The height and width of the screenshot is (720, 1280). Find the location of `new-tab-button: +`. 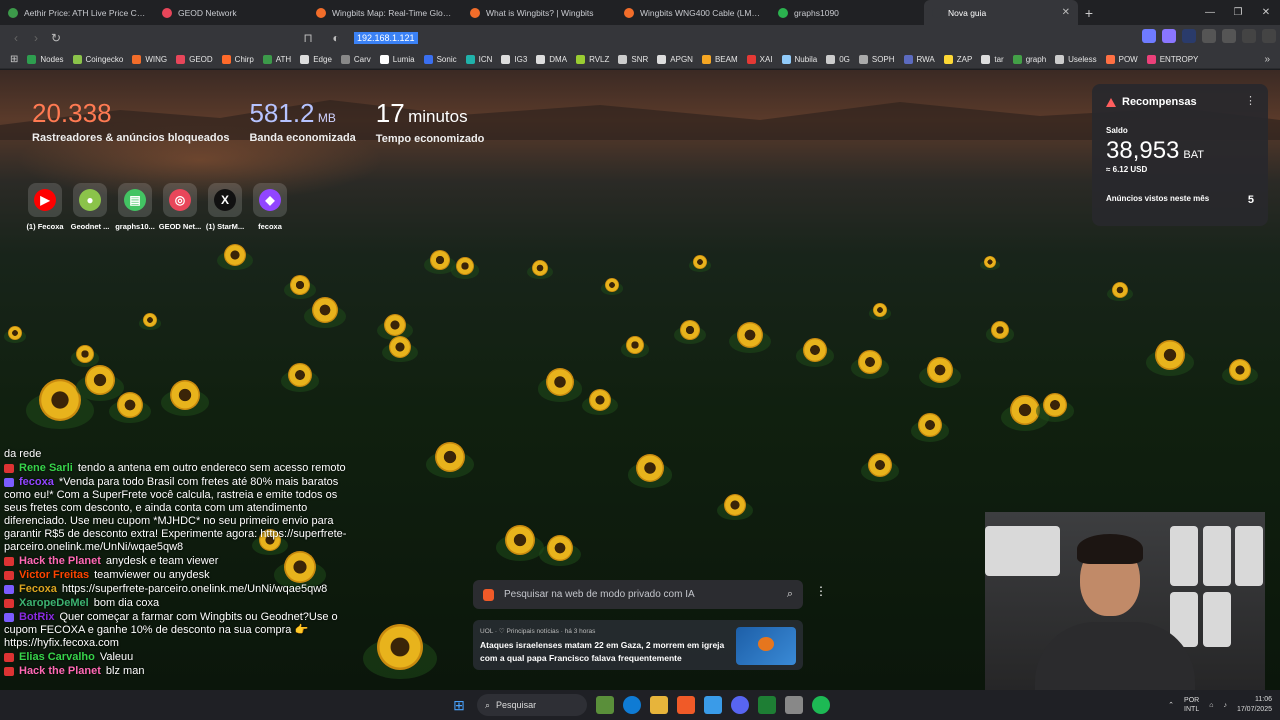

new-tab-button: + is located at coordinates (1089, 13).